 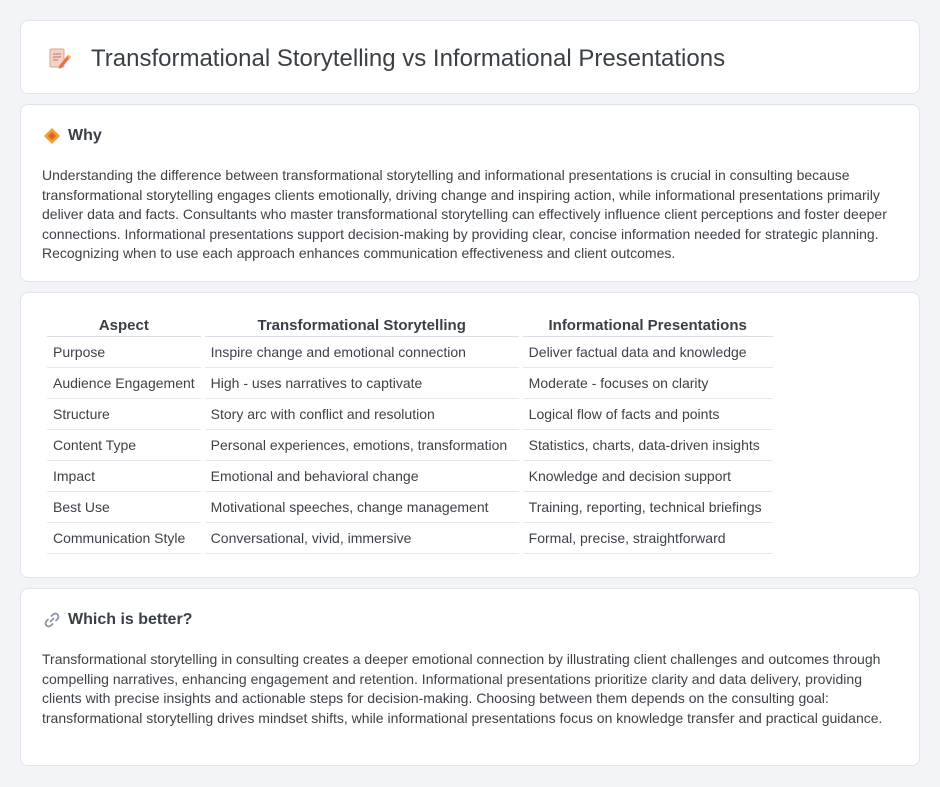 What do you see at coordinates (361, 326) in the screenshot?
I see `column-header: Transformational Storytelling` at bounding box center [361, 326].